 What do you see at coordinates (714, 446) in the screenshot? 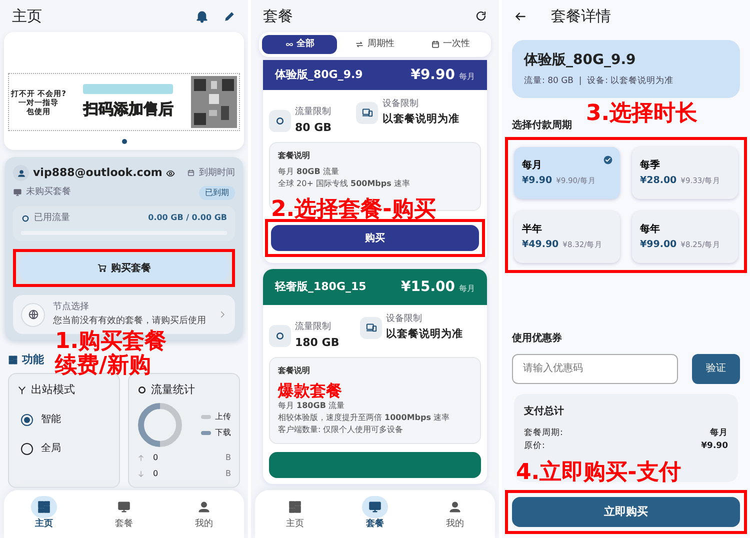
I see `summary-value: ¥9.90` at bounding box center [714, 446].